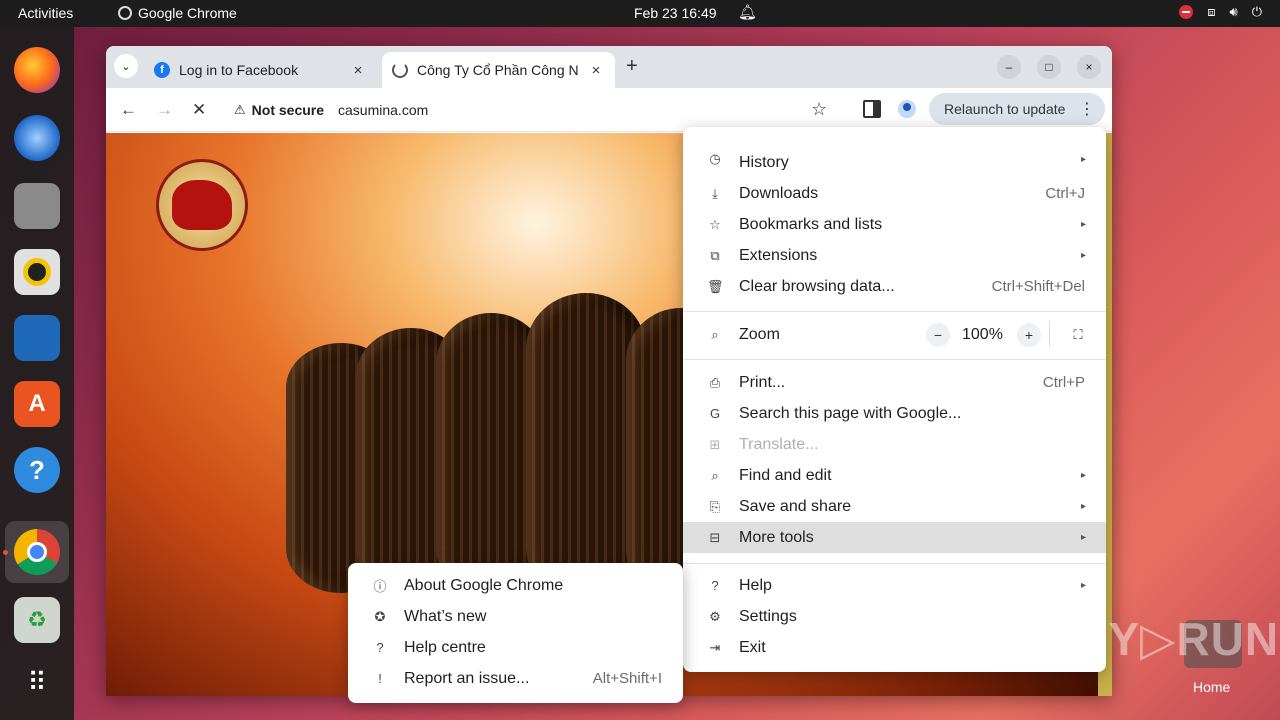 The image size is (1280, 720). I want to click on rhythmbox-icon, so click(37, 272).